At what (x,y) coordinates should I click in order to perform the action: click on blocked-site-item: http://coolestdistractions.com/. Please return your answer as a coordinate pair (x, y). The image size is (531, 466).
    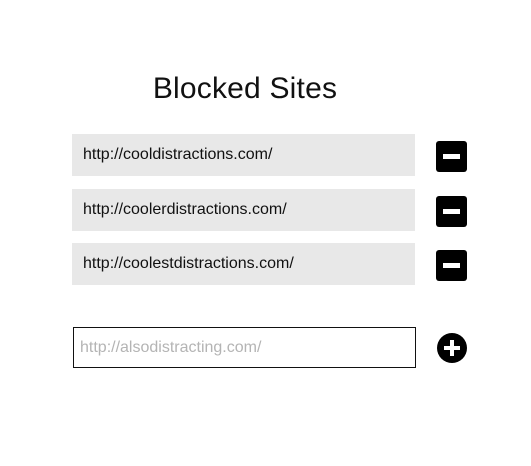
    Looking at the image, I should click on (243, 264).